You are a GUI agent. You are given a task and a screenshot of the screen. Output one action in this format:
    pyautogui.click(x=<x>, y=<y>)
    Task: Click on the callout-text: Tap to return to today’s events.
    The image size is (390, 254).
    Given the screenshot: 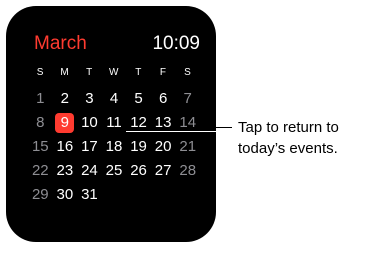 What is the action you would take?
    pyautogui.click(x=313, y=138)
    